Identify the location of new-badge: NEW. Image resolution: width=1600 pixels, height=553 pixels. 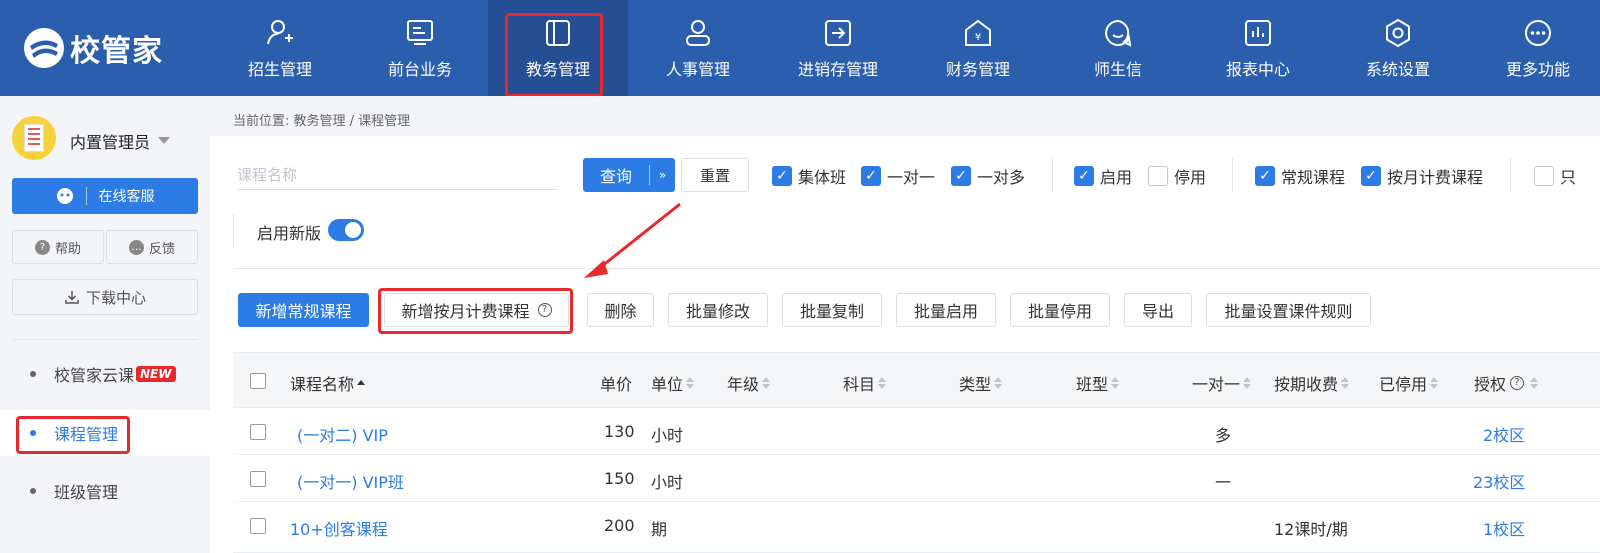
(156, 374).